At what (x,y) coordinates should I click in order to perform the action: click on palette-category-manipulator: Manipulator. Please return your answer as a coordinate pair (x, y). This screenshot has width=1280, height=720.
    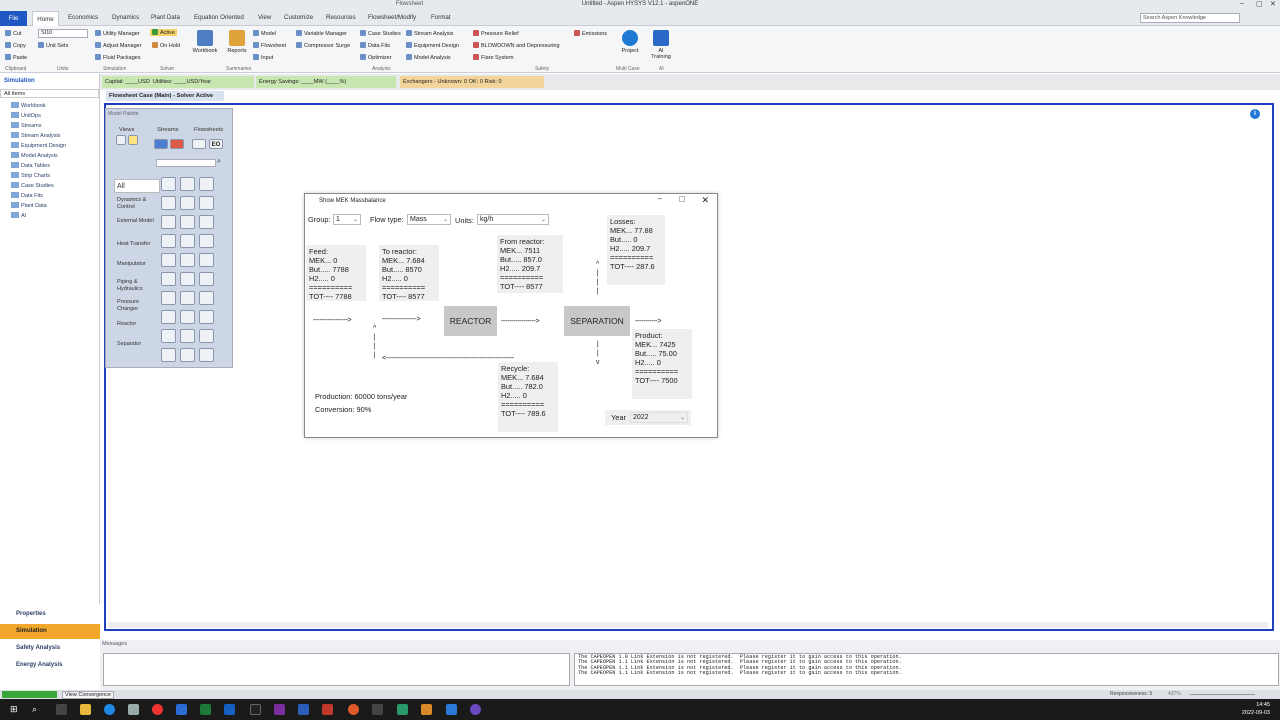
    Looking at the image, I should click on (137, 264).